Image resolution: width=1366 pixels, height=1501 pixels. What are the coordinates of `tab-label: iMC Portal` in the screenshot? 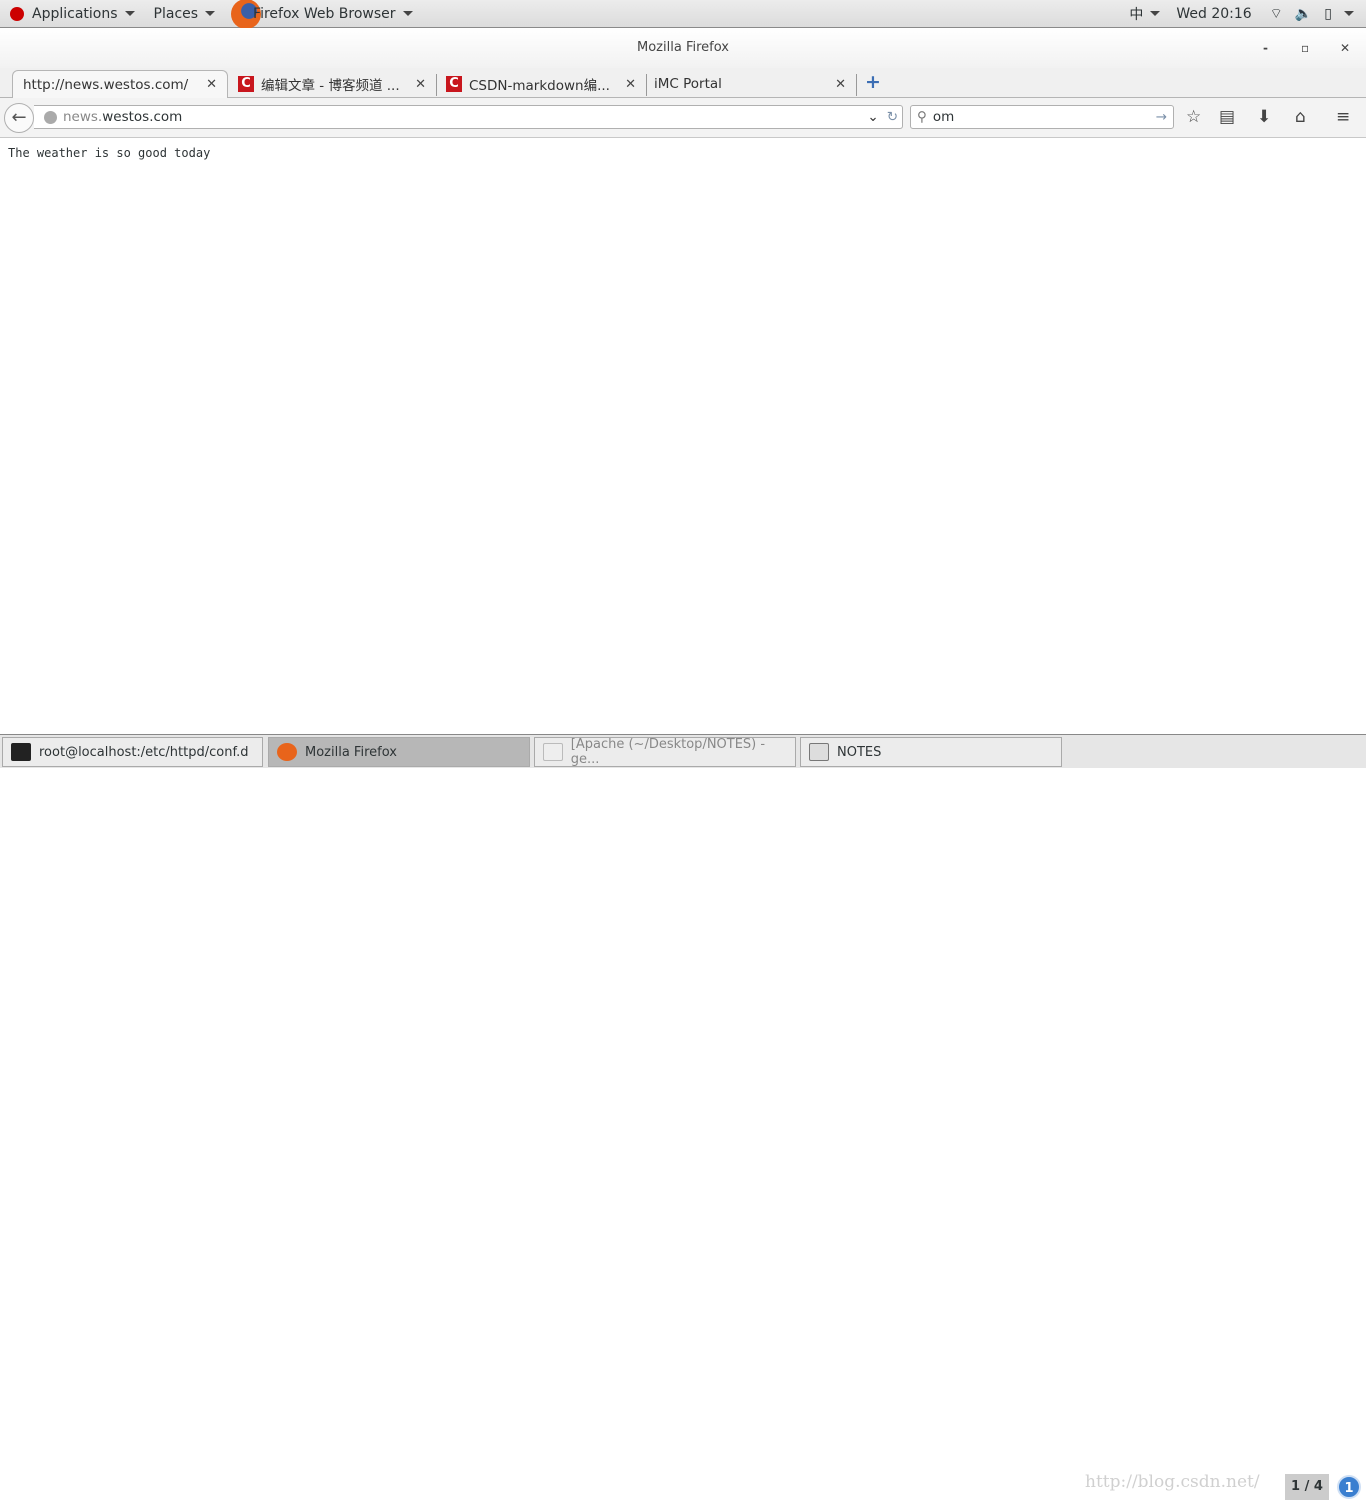 It's located at (688, 84).